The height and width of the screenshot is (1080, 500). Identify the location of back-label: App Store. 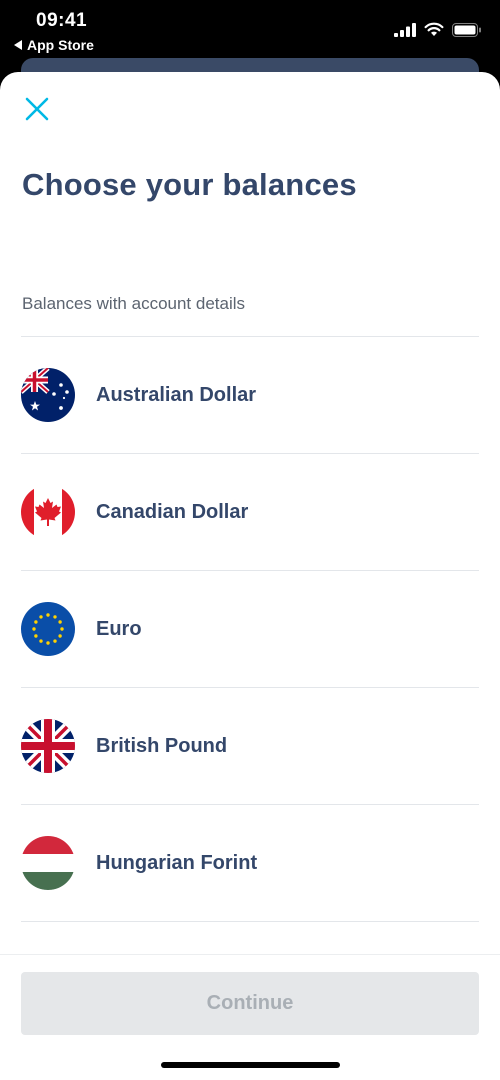
(60, 45).